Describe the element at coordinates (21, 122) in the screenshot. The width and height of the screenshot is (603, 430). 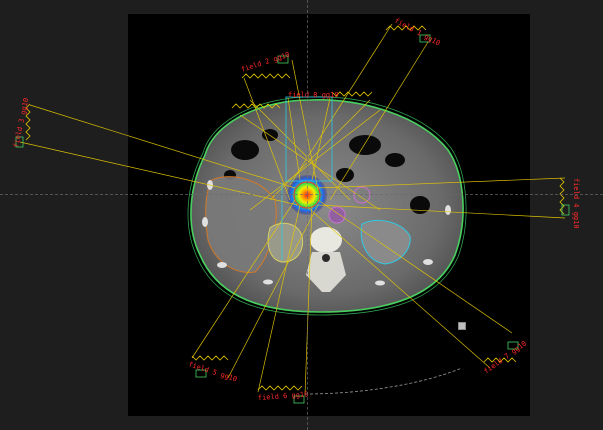
I see `beam-label-left: field 3 gg10` at that location.